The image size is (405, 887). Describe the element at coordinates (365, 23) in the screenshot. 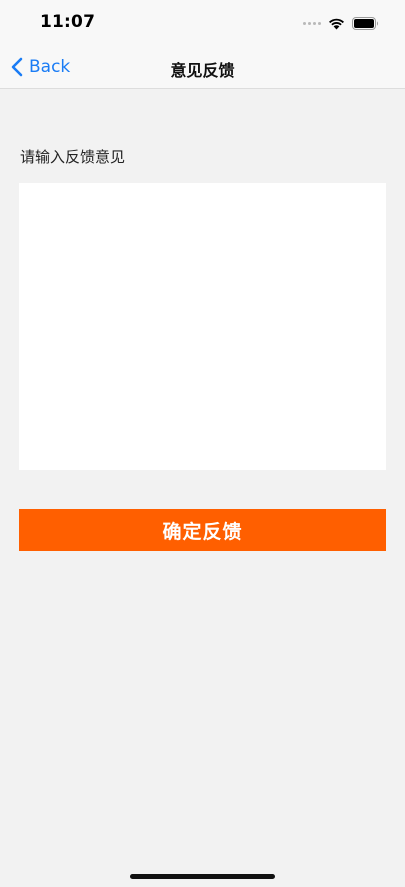

I see `battery-icon` at that location.